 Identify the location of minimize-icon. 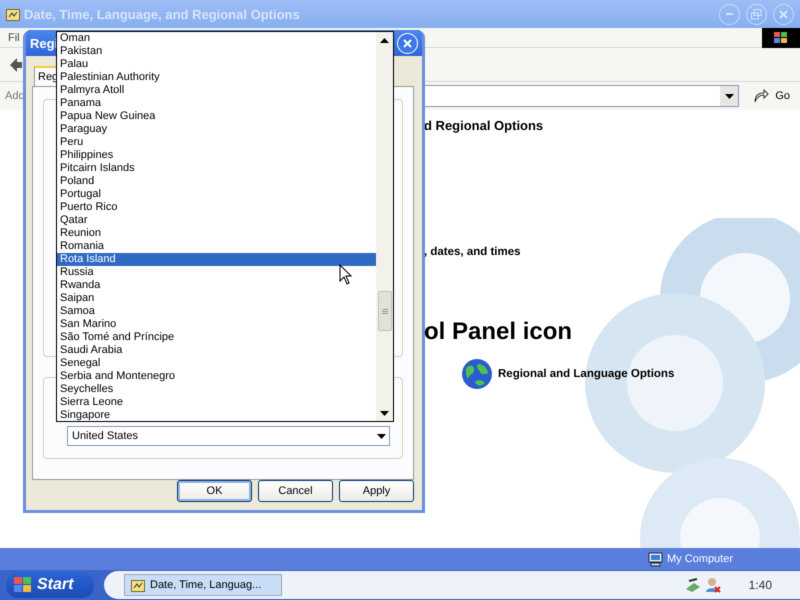
(730, 14).